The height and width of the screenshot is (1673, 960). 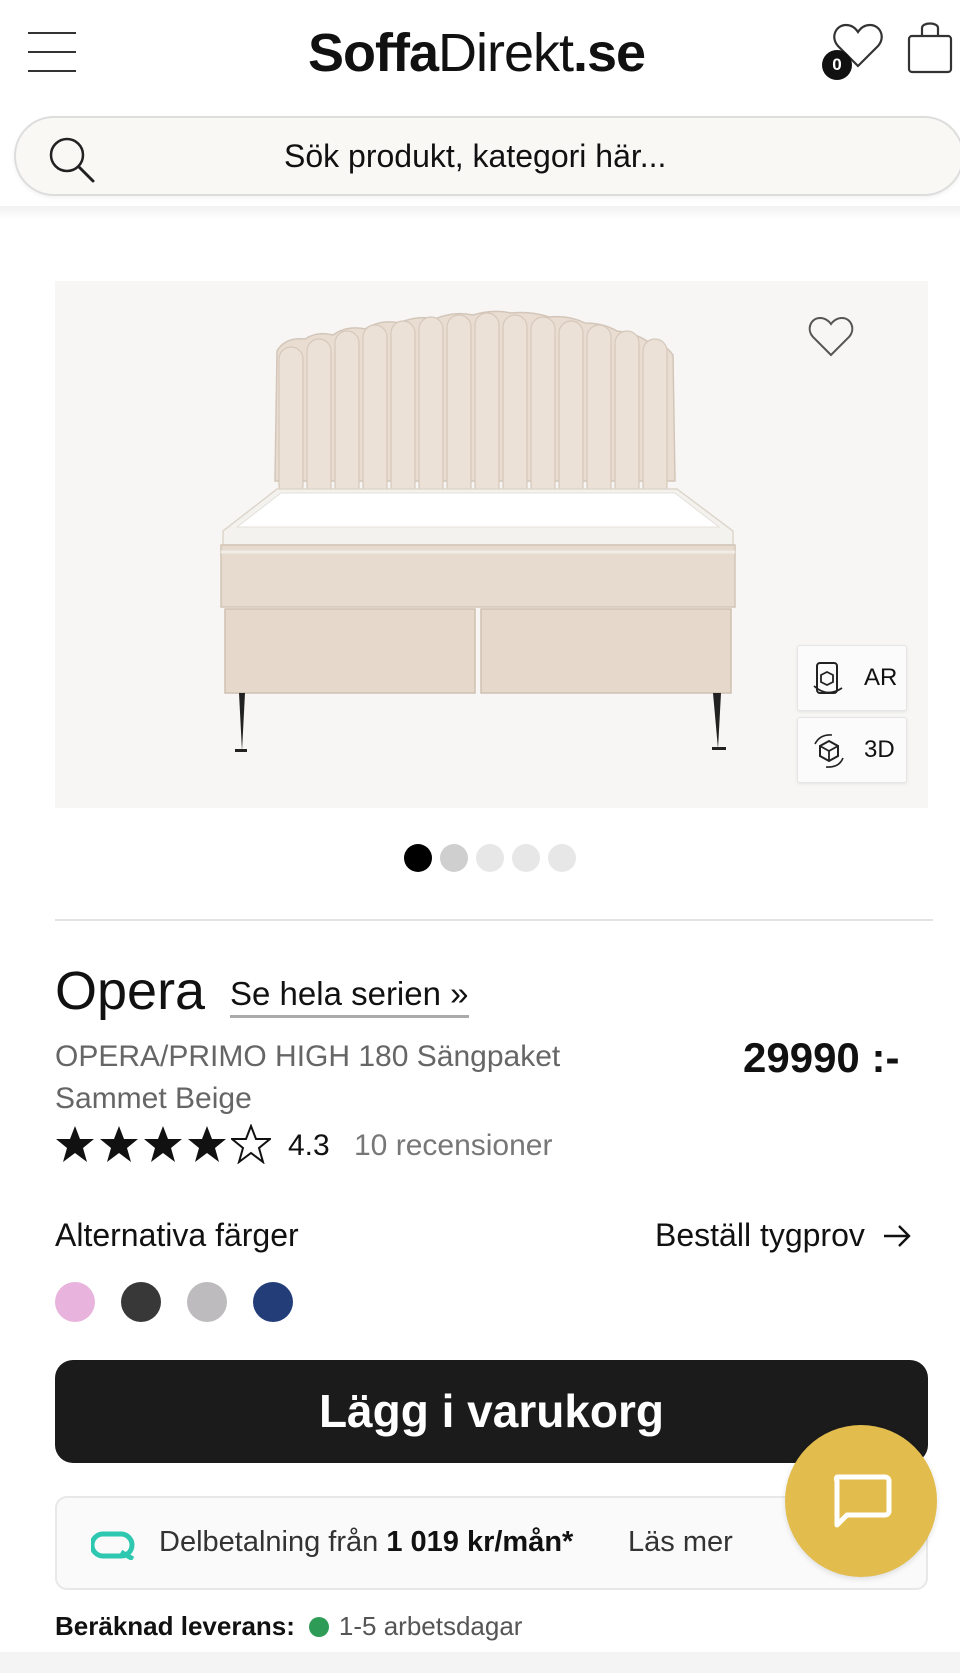 I want to click on ar-label: AR, so click(x=881, y=677).